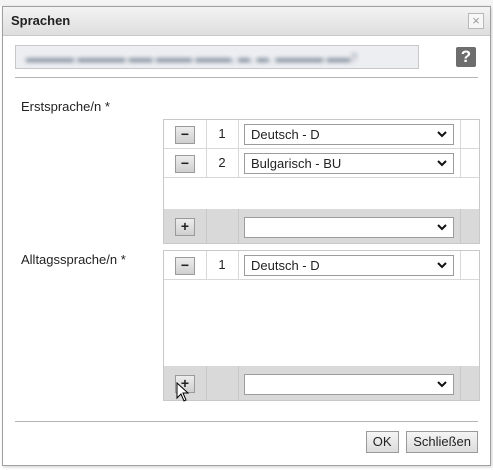 Image resolution: width=493 pixels, height=470 pixels. Describe the element at coordinates (222, 163) in the screenshot. I see `row-index: 2` at that location.